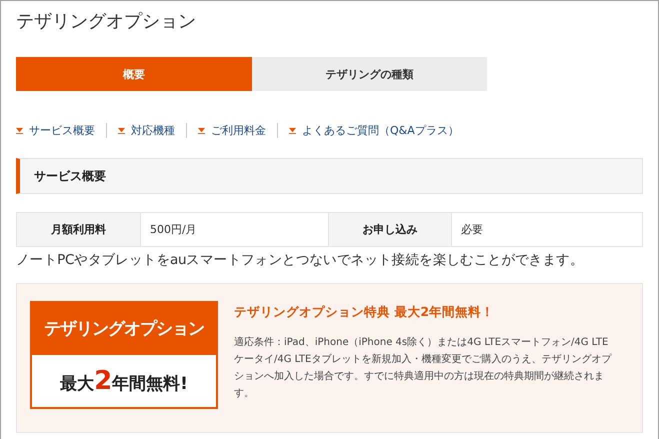 The width and height of the screenshot is (659, 439). I want to click on tab: 概要, so click(134, 74).